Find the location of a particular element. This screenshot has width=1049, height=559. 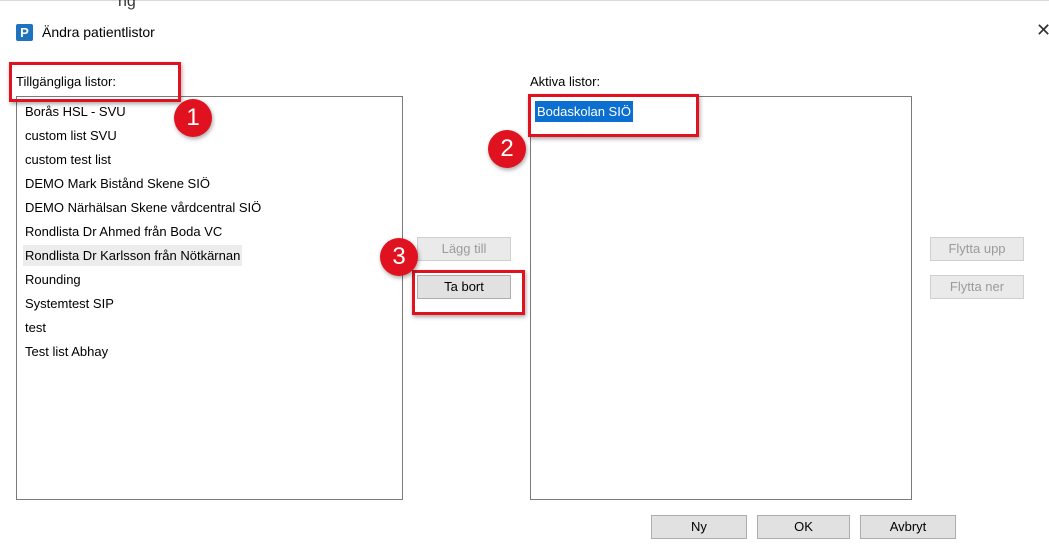

app-icon: P is located at coordinates (24, 32).